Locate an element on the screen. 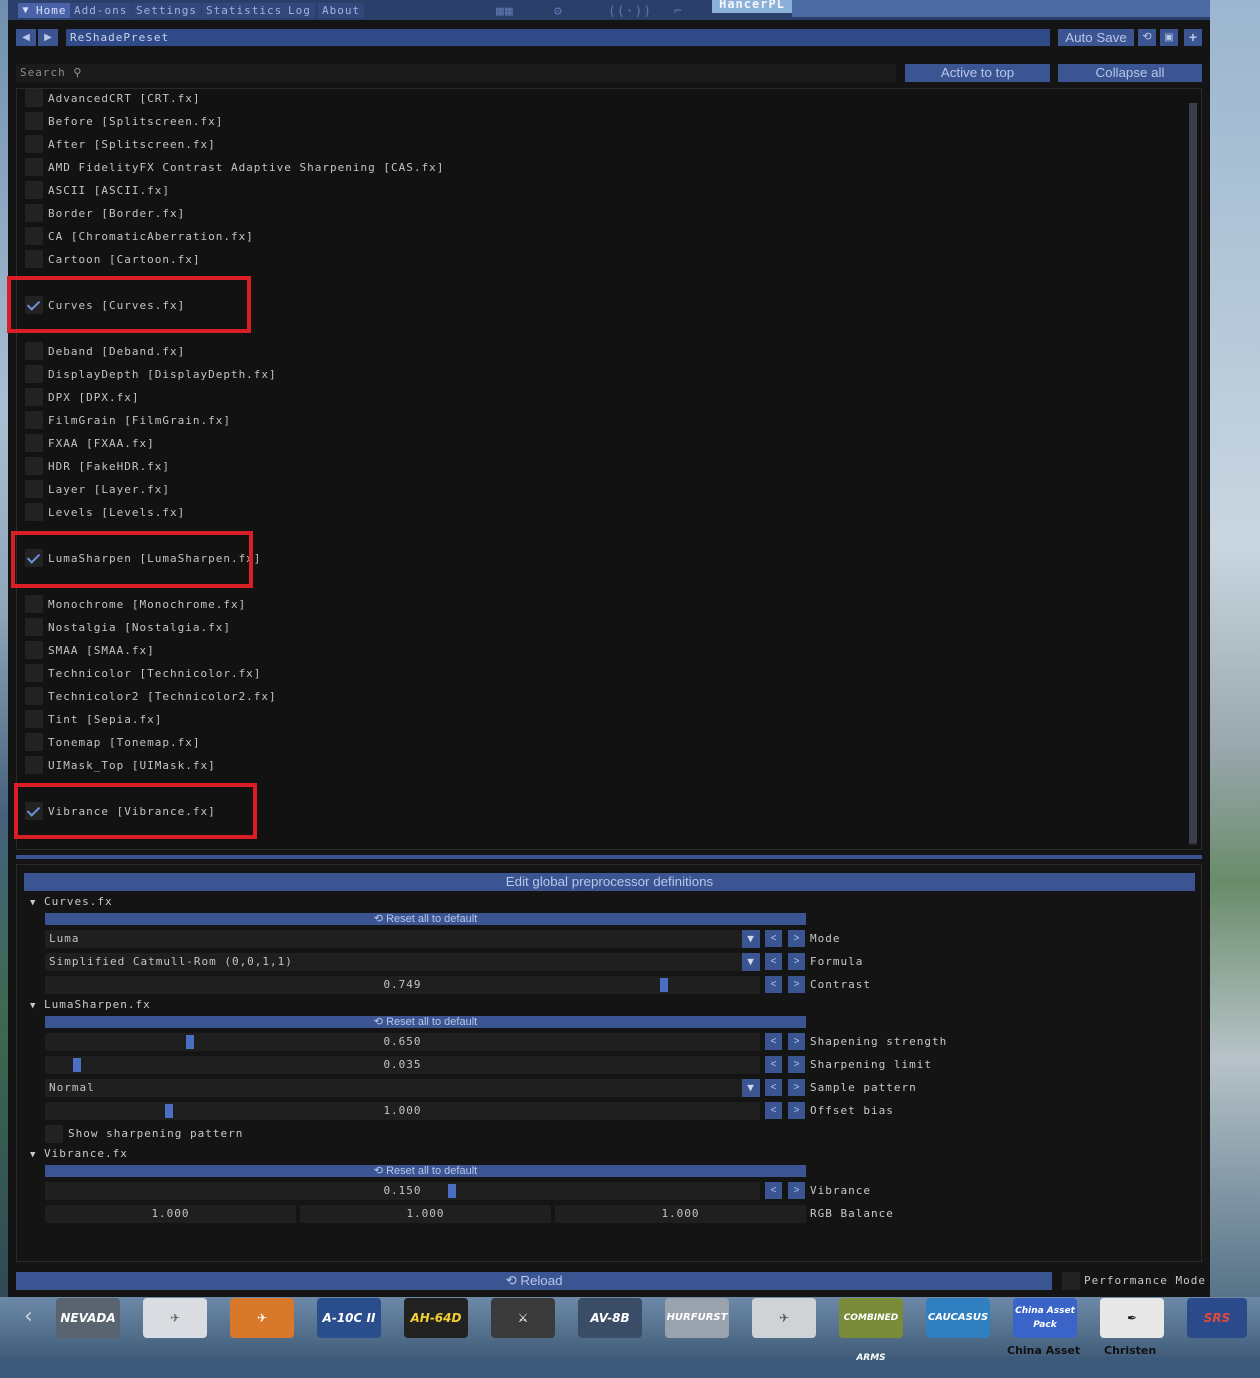 The image size is (1260, 1378). taskbar-tile: CAUCASUS is located at coordinates (958, 1318).